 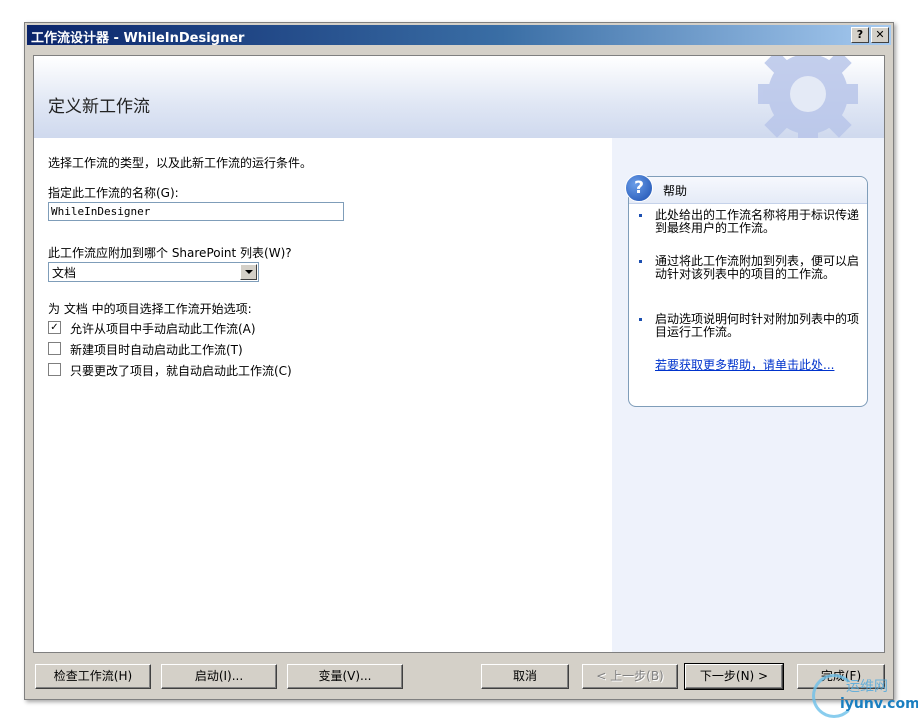 I want to click on watermark-url: iyunv.com, so click(x=879, y=704).